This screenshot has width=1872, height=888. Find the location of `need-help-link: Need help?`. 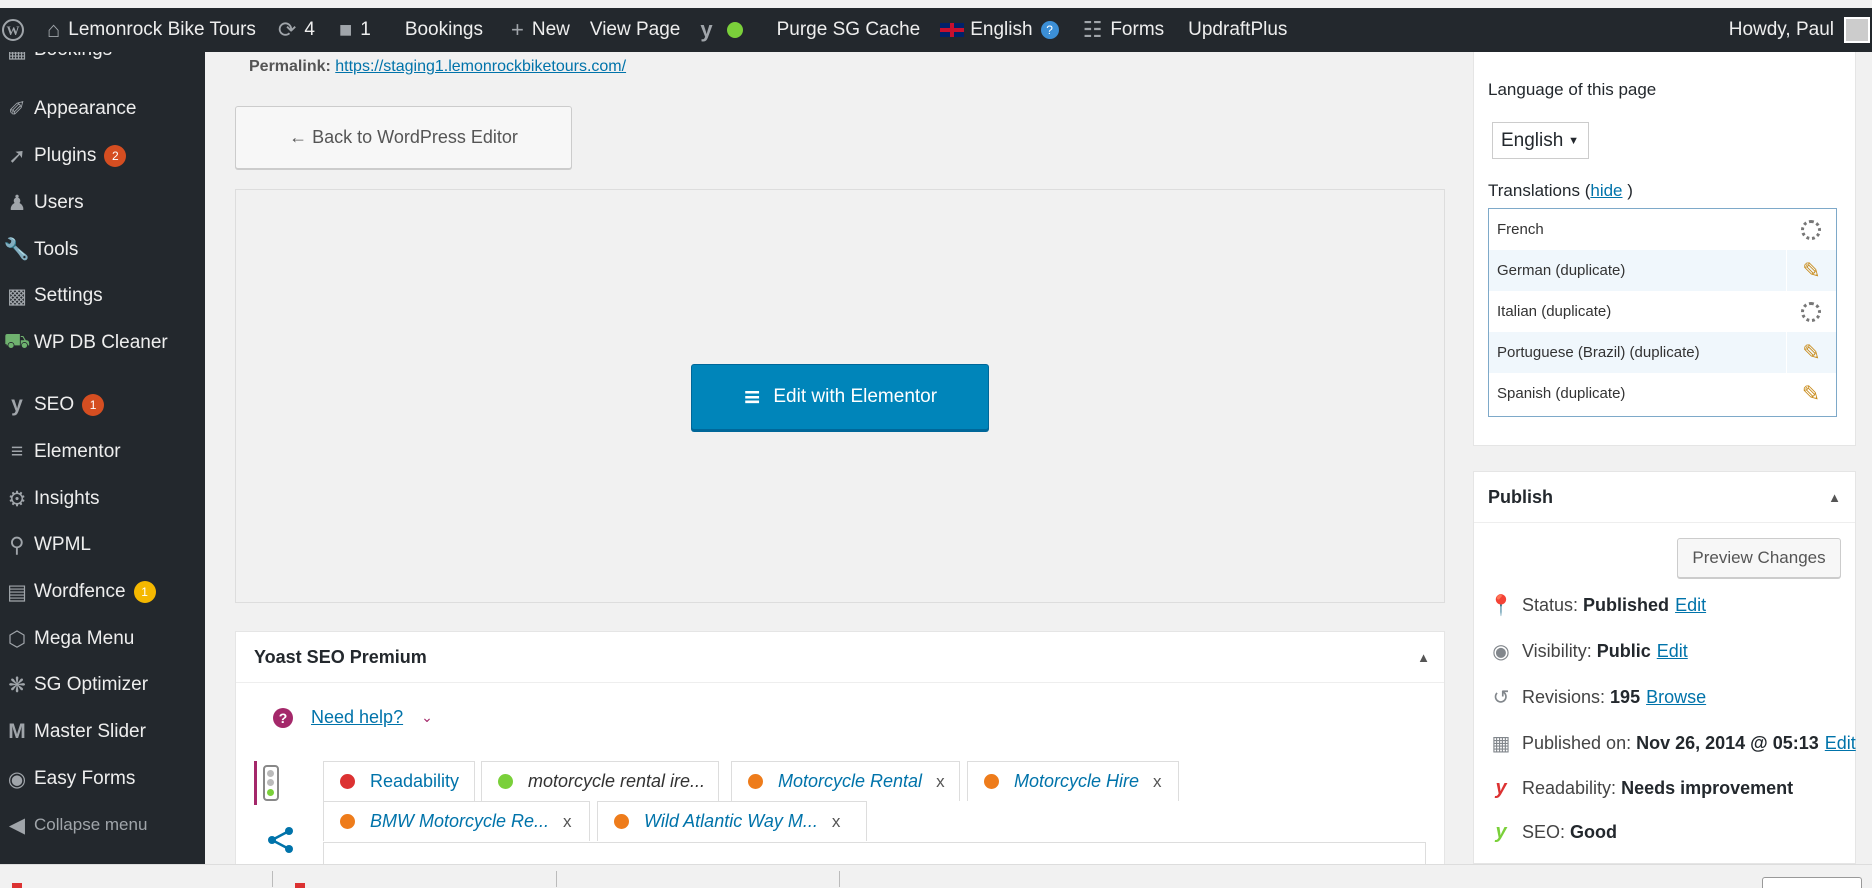

need-help-link: Need help? is located at coordinates (357, 717).